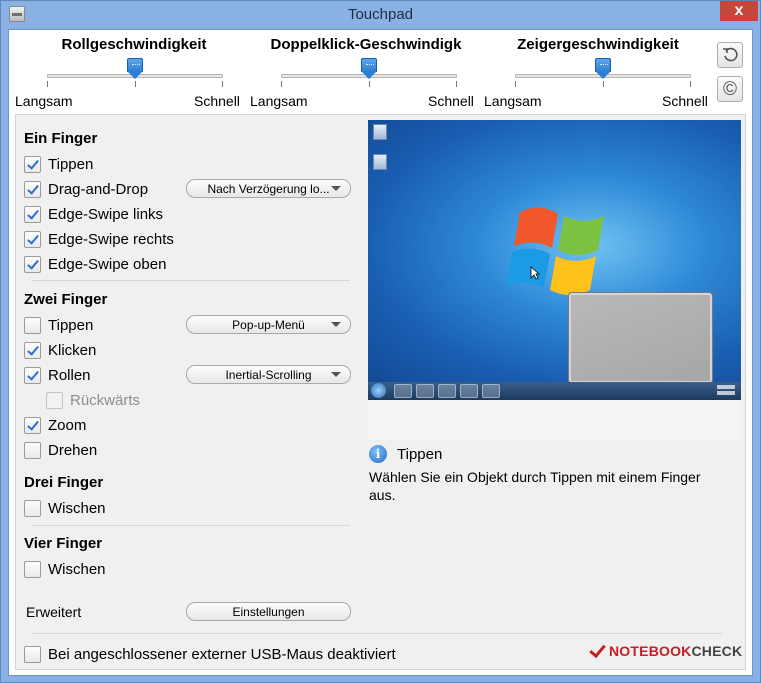 This screenshot has width=761, height=683. I want to click on option-zoom: Zoom, so click(55, 425).